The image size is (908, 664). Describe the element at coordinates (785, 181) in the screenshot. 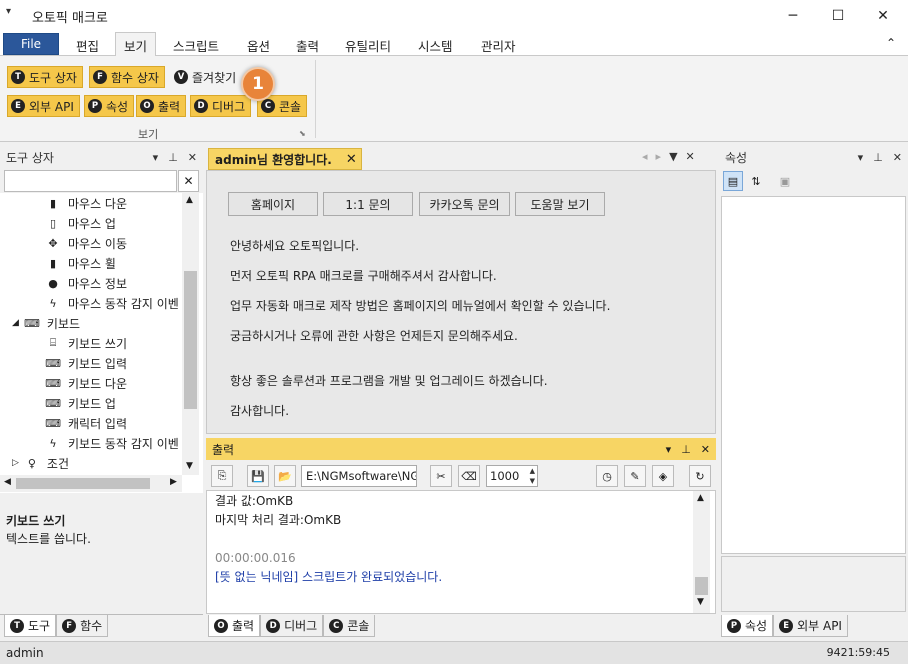

I see `property-pages-icon: ▣` at that location.